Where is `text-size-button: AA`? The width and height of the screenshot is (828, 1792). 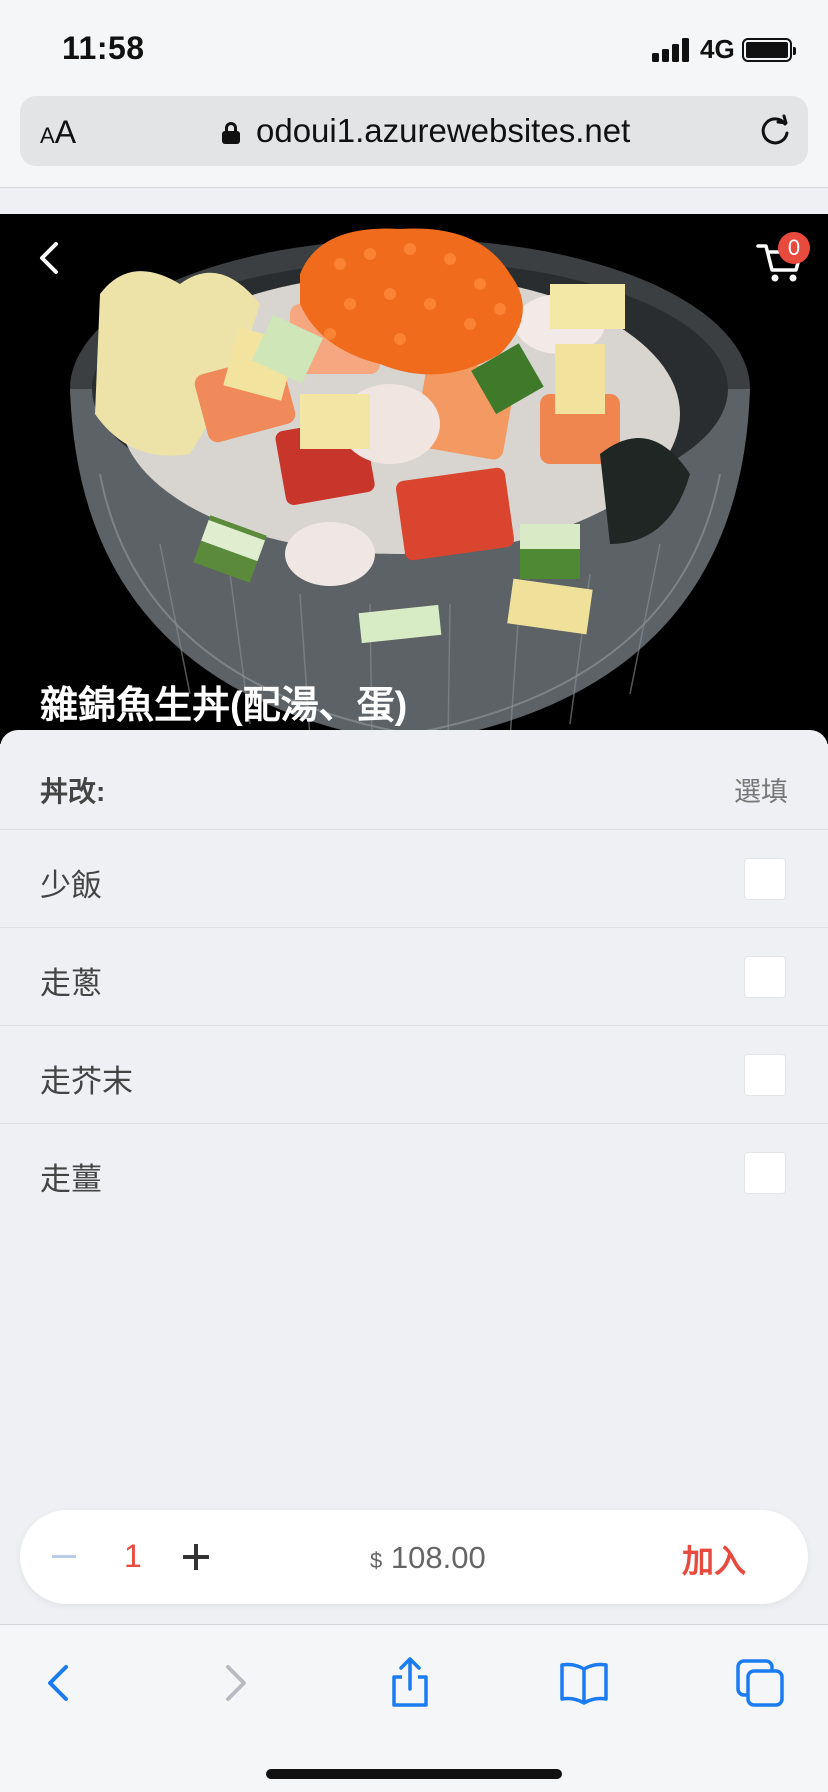 text-size-button: AA is located at coordinates (58, 132).